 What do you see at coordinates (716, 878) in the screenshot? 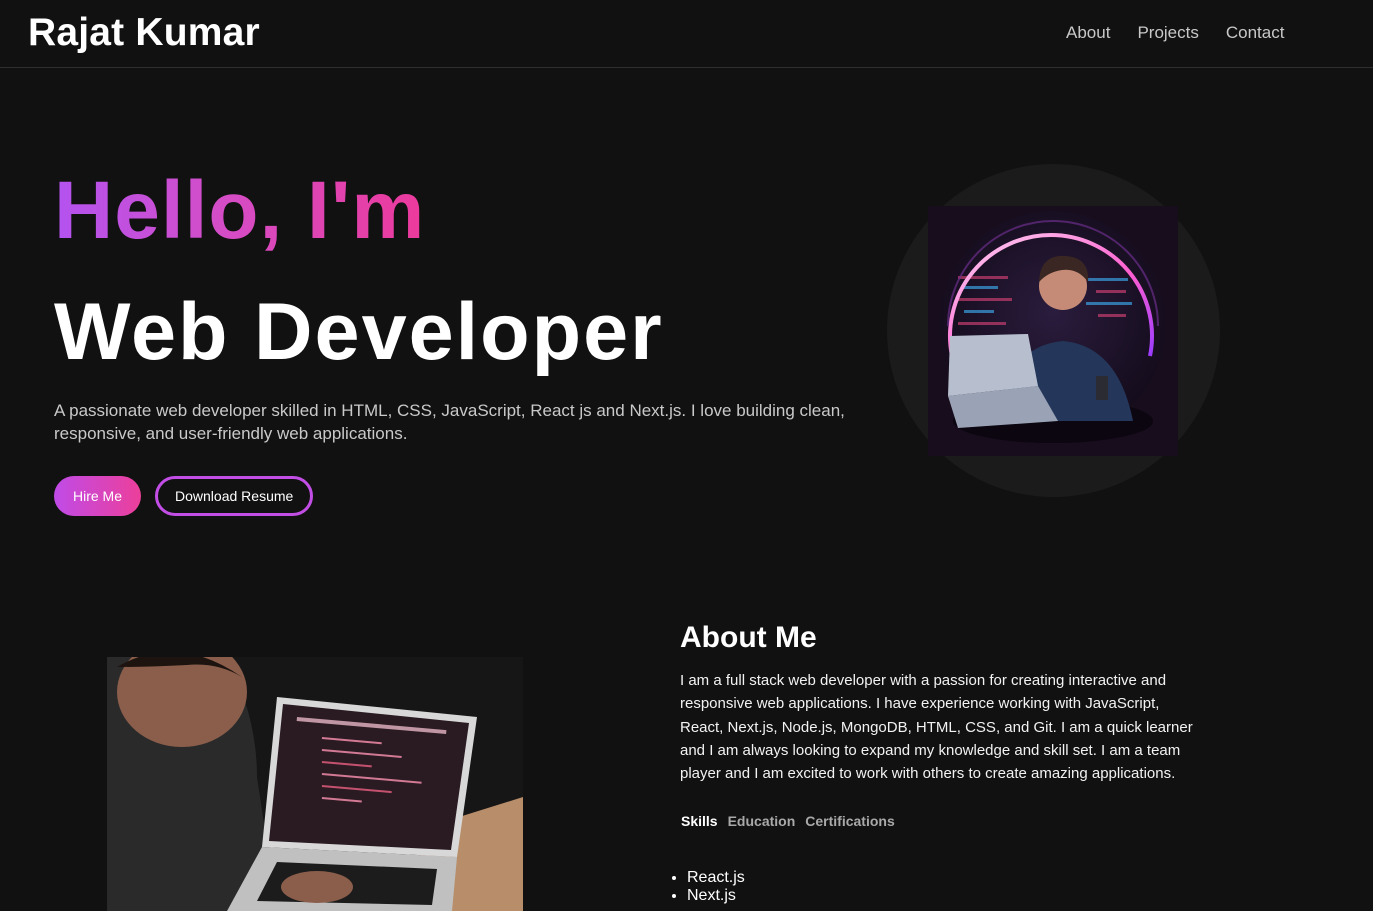
I see `skill-item: React.js` at bounding box center [716, 878].